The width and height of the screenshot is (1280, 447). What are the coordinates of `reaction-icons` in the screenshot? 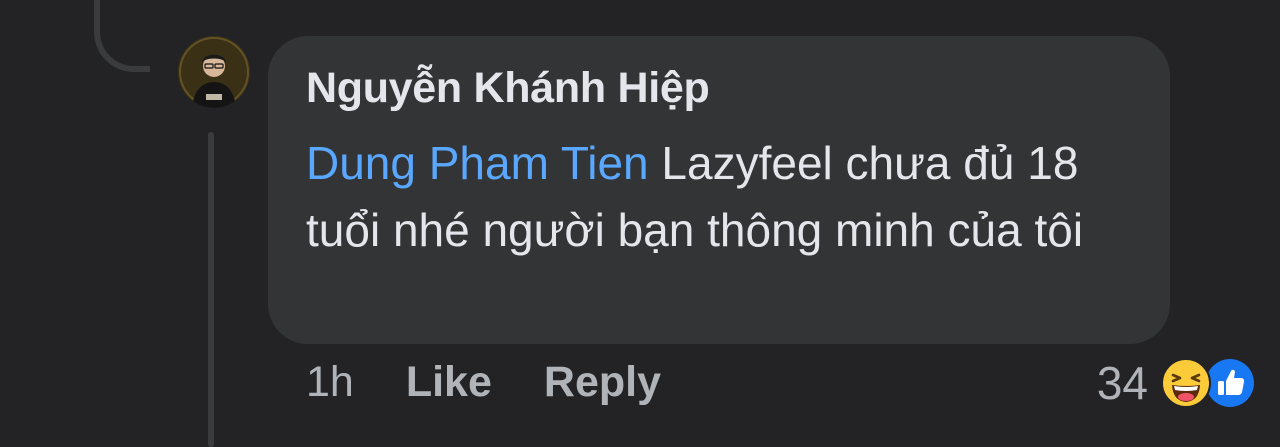 It's located at (1208, 383).